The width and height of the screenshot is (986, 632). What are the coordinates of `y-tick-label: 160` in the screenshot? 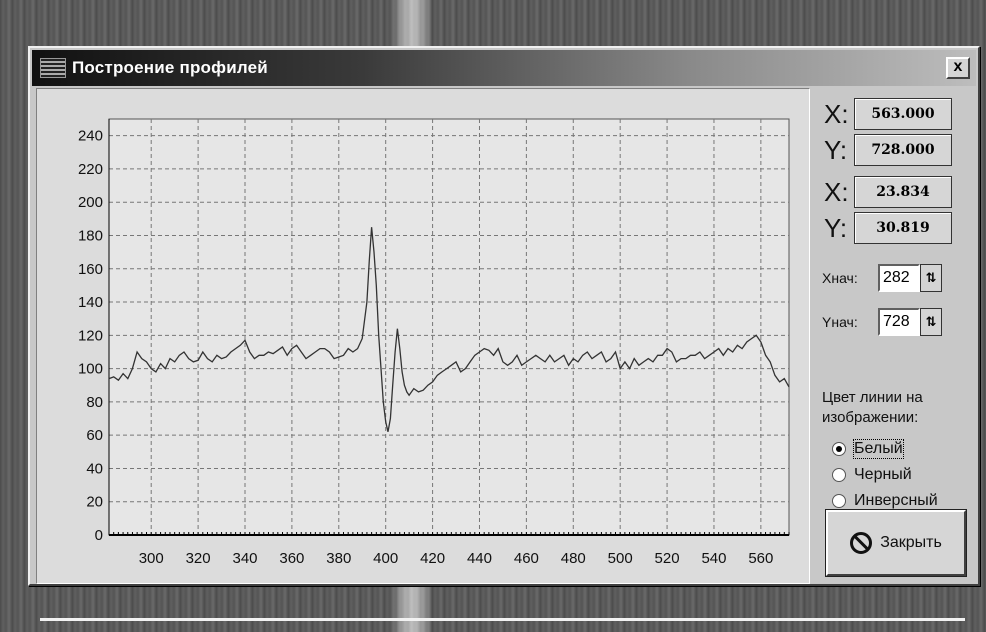 It's located at (90, 269).